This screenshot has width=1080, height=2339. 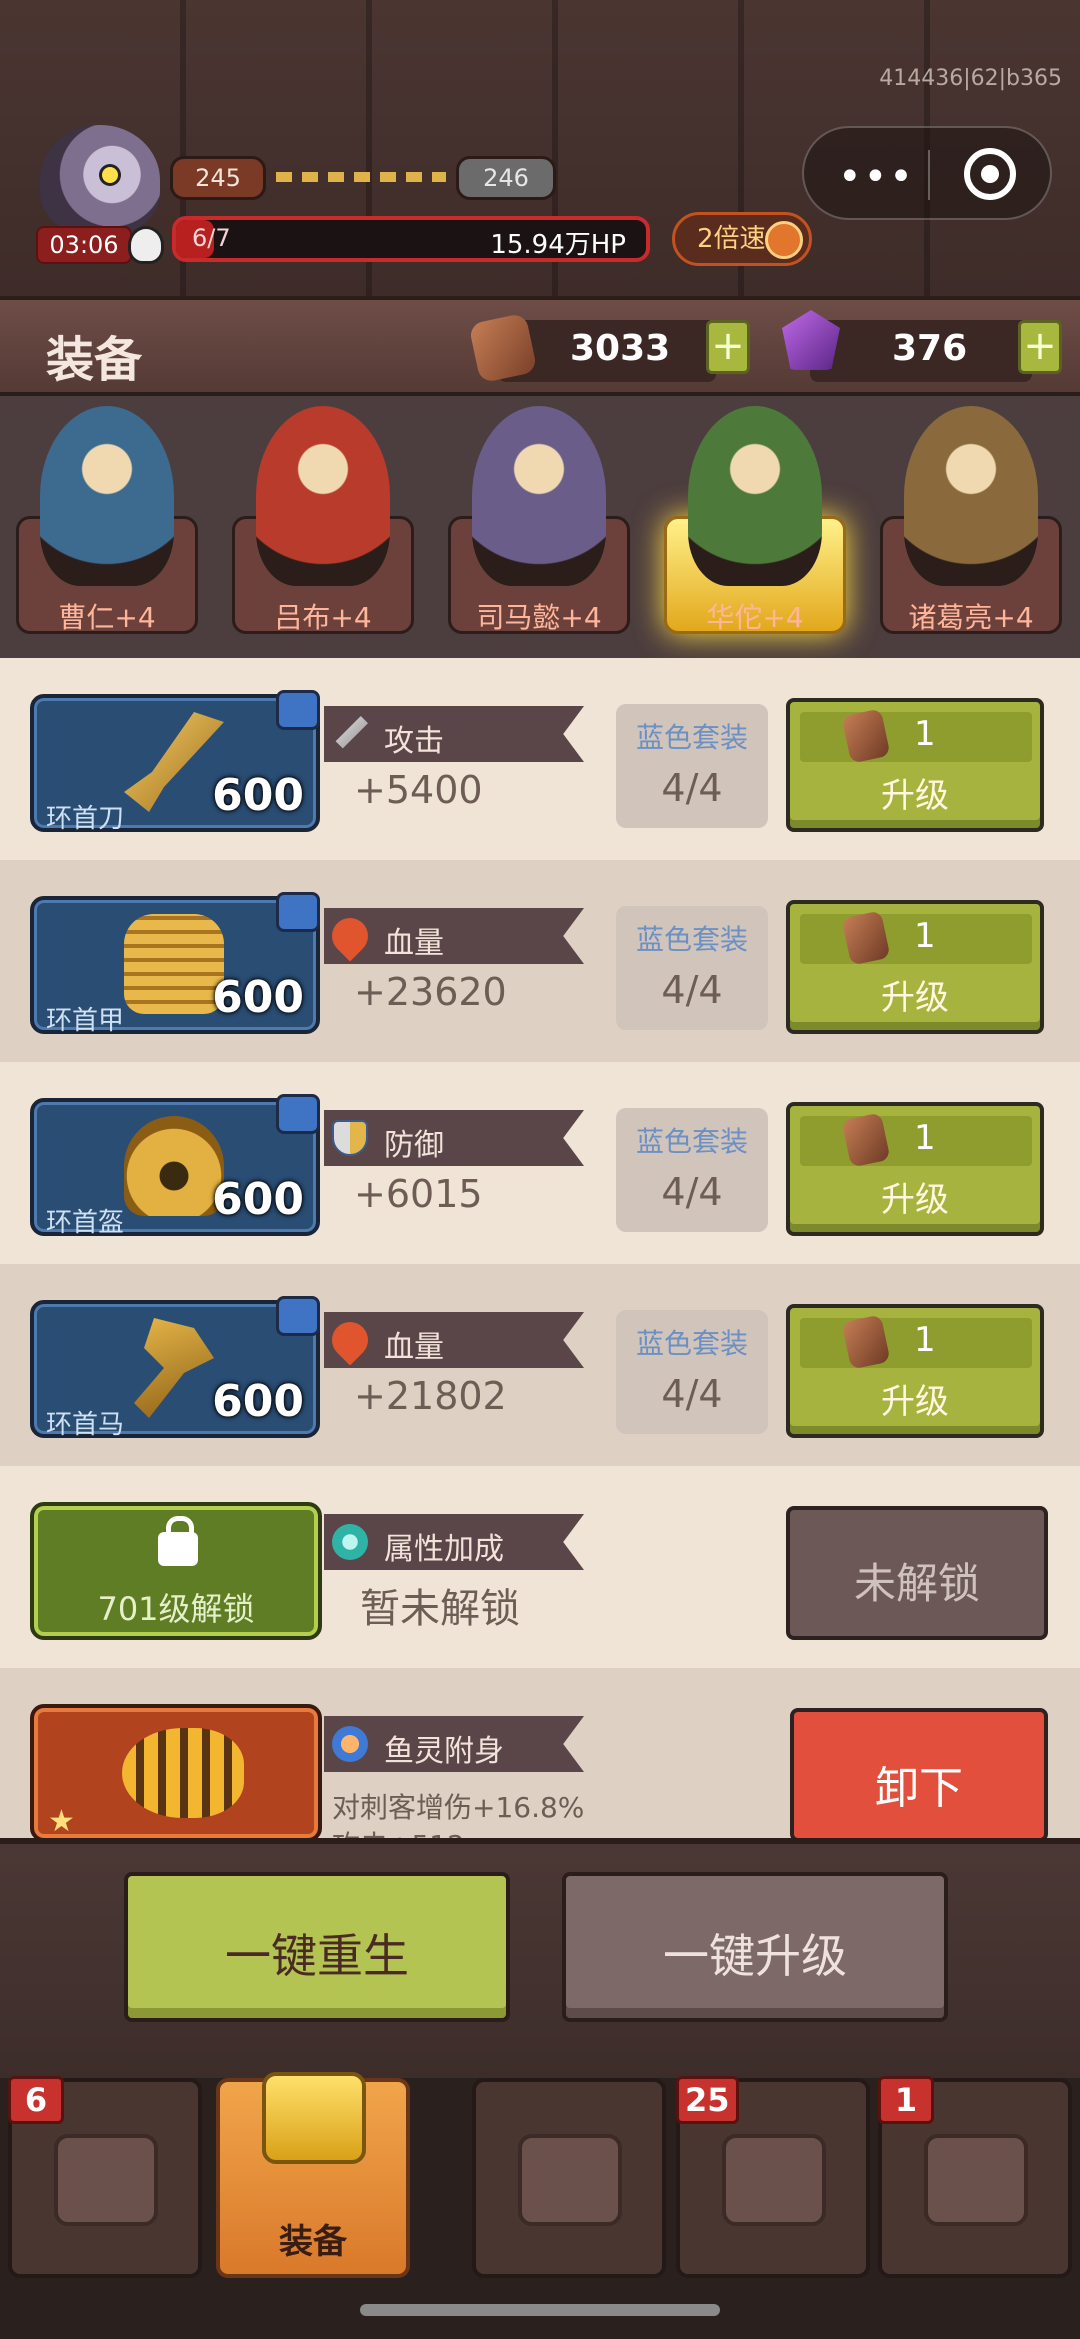 I want to click on miniapp-capsule: •••, so click(x=927, y=173).